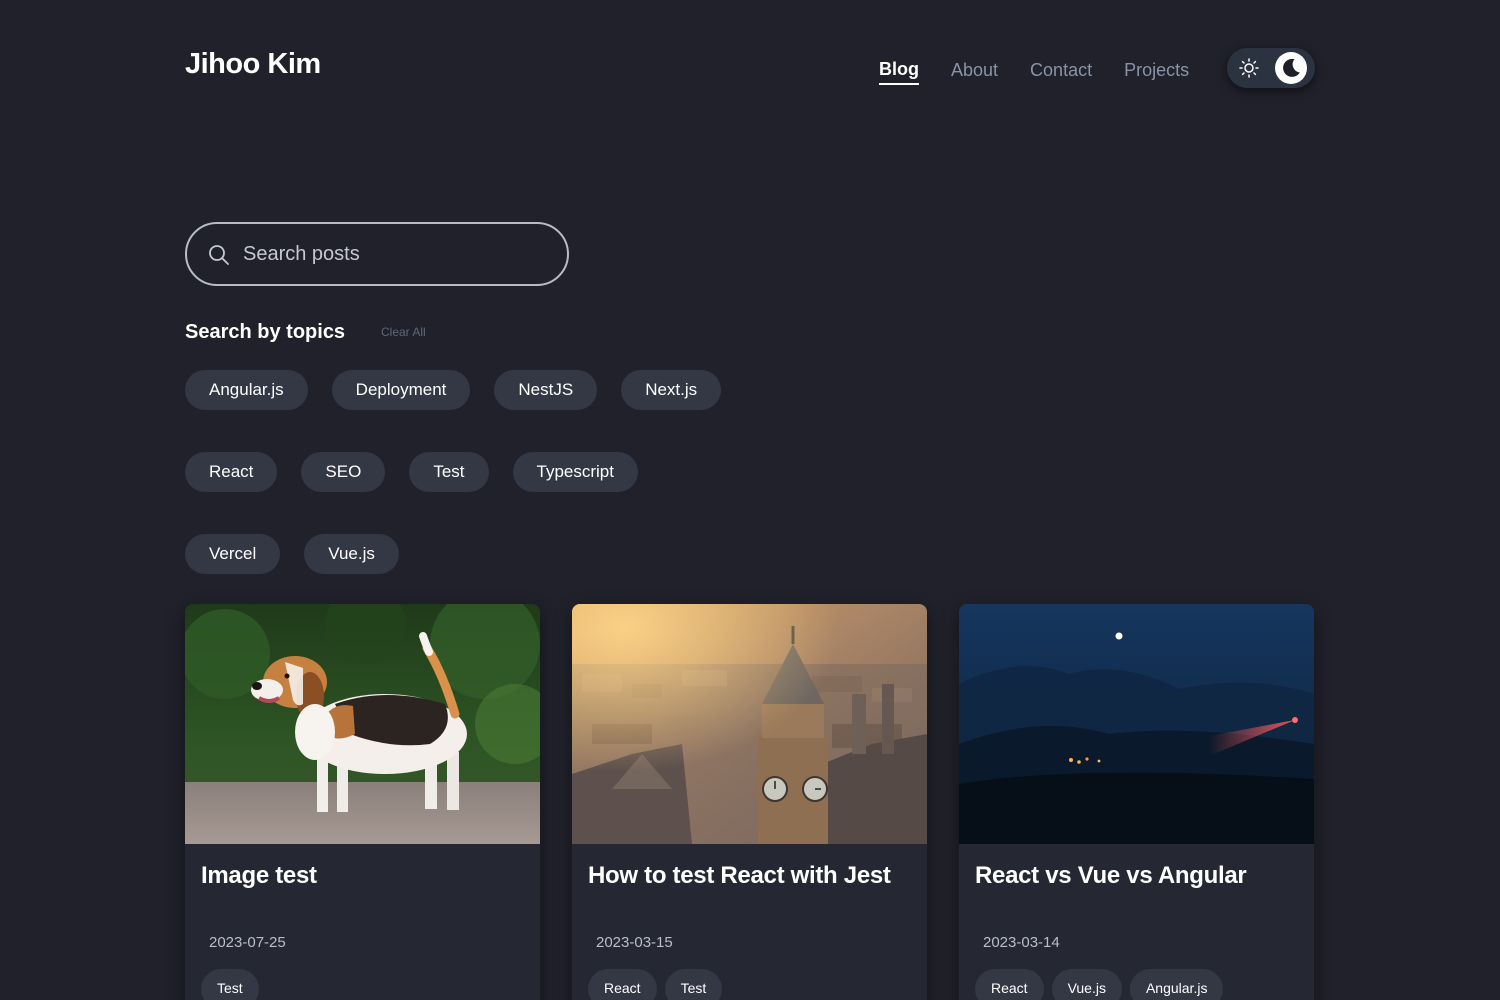  Describe the element at coordinates (1156, 71) in the screenshot. I see `nav-projects: Projects` at that location.